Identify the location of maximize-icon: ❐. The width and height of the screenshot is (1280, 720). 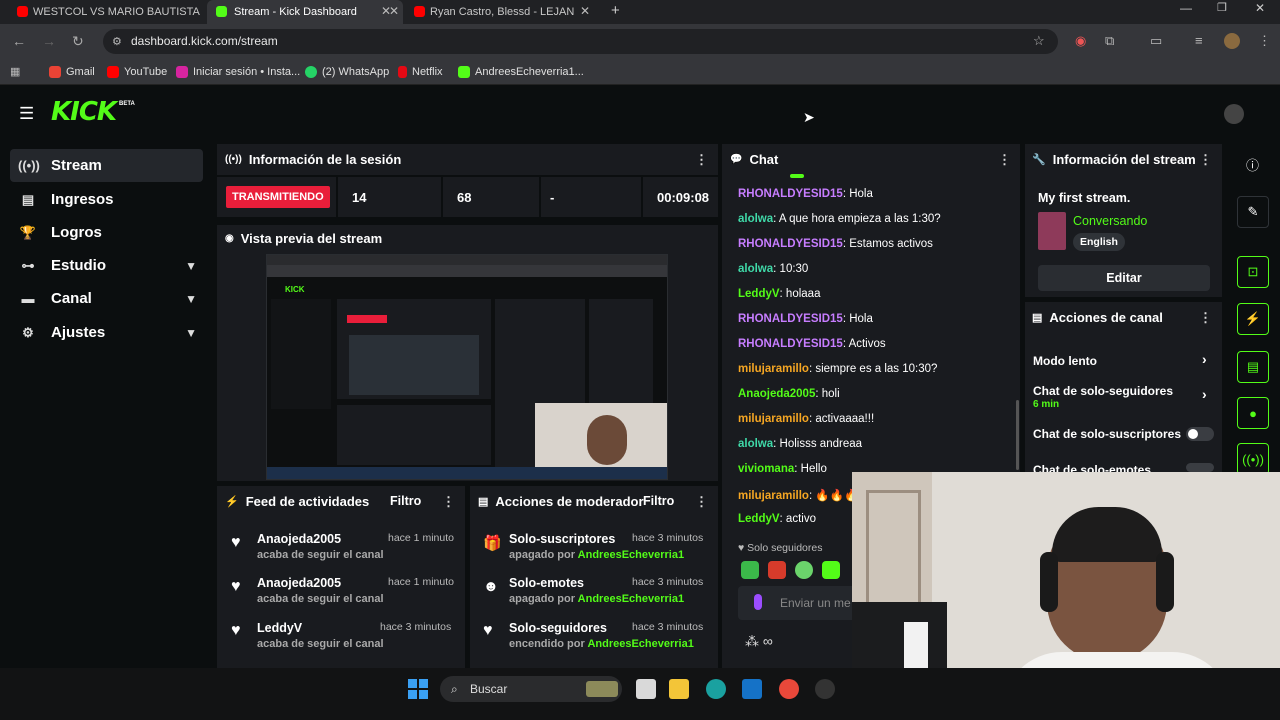
(1222, 7).